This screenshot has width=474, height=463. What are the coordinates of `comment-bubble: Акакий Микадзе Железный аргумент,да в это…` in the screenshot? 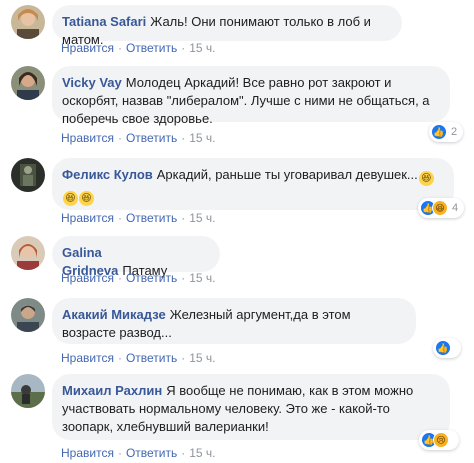 It's located at (234, 321).